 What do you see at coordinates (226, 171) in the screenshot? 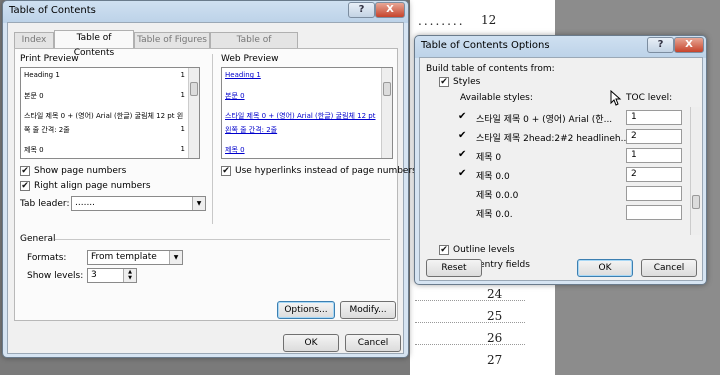
I see `use-hyperlinks-checkbox: ✔` at bounding box center [226, 171].